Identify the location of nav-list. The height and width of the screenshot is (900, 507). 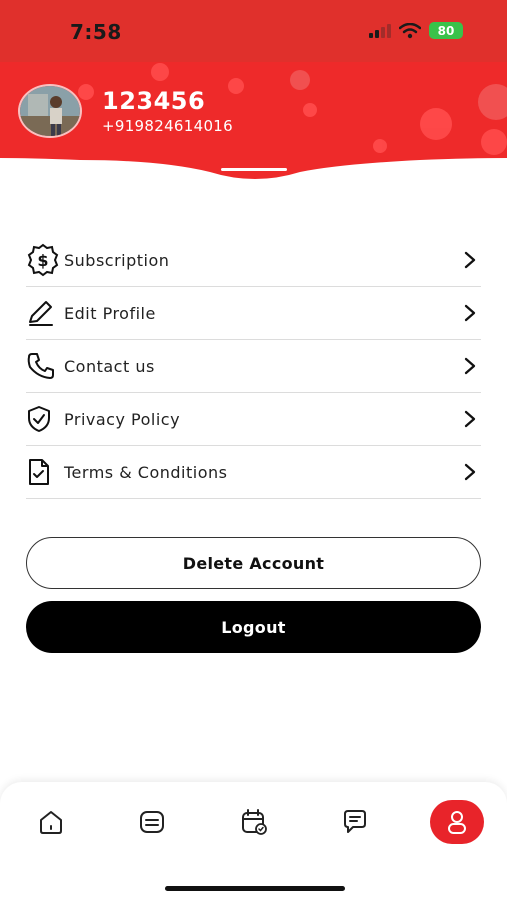
(152, 822).